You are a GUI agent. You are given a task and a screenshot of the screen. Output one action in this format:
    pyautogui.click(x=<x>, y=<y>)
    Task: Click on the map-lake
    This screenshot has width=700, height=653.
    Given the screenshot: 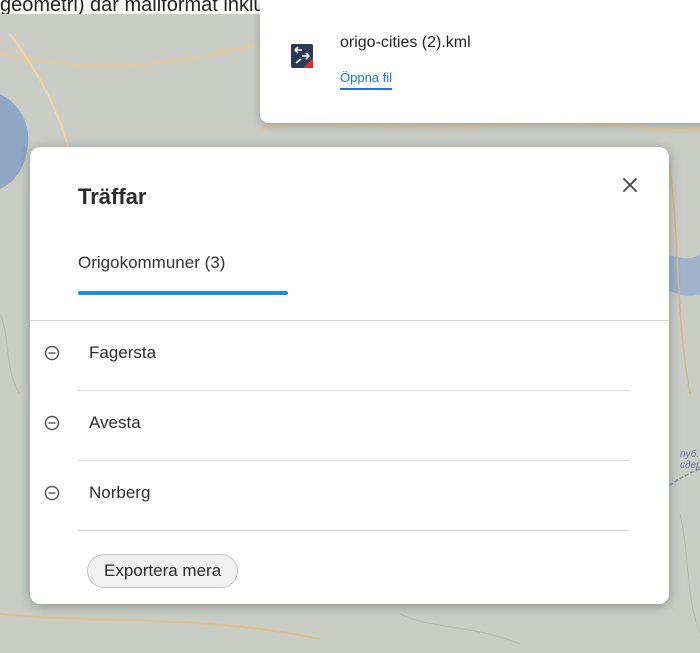 What is the action you would take?
    pyautogui.click(x=14, y=141)
    